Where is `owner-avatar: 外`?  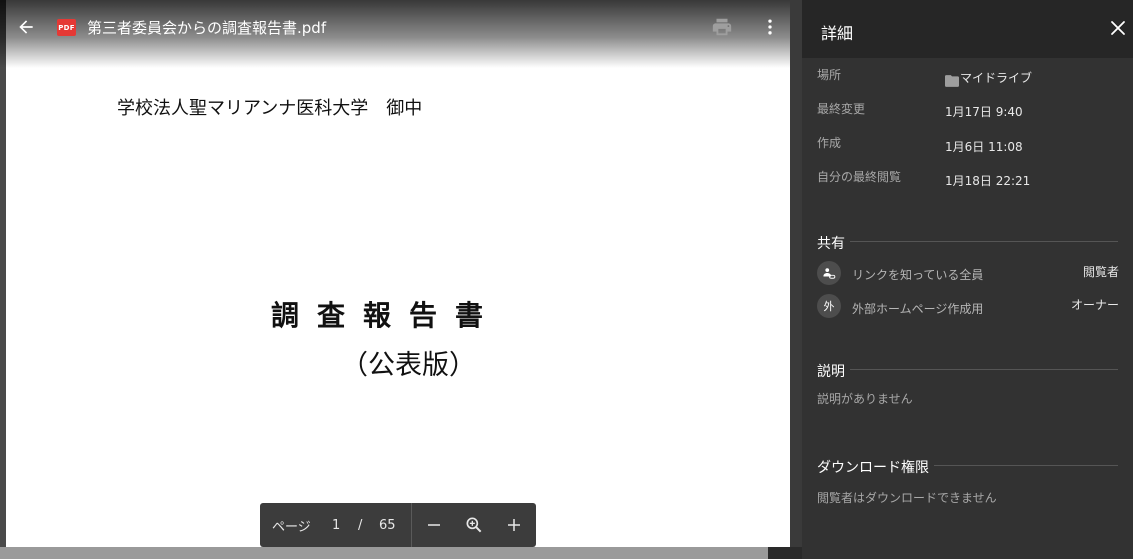
owner-avatar: 外 is located at coordinates (829, 306).